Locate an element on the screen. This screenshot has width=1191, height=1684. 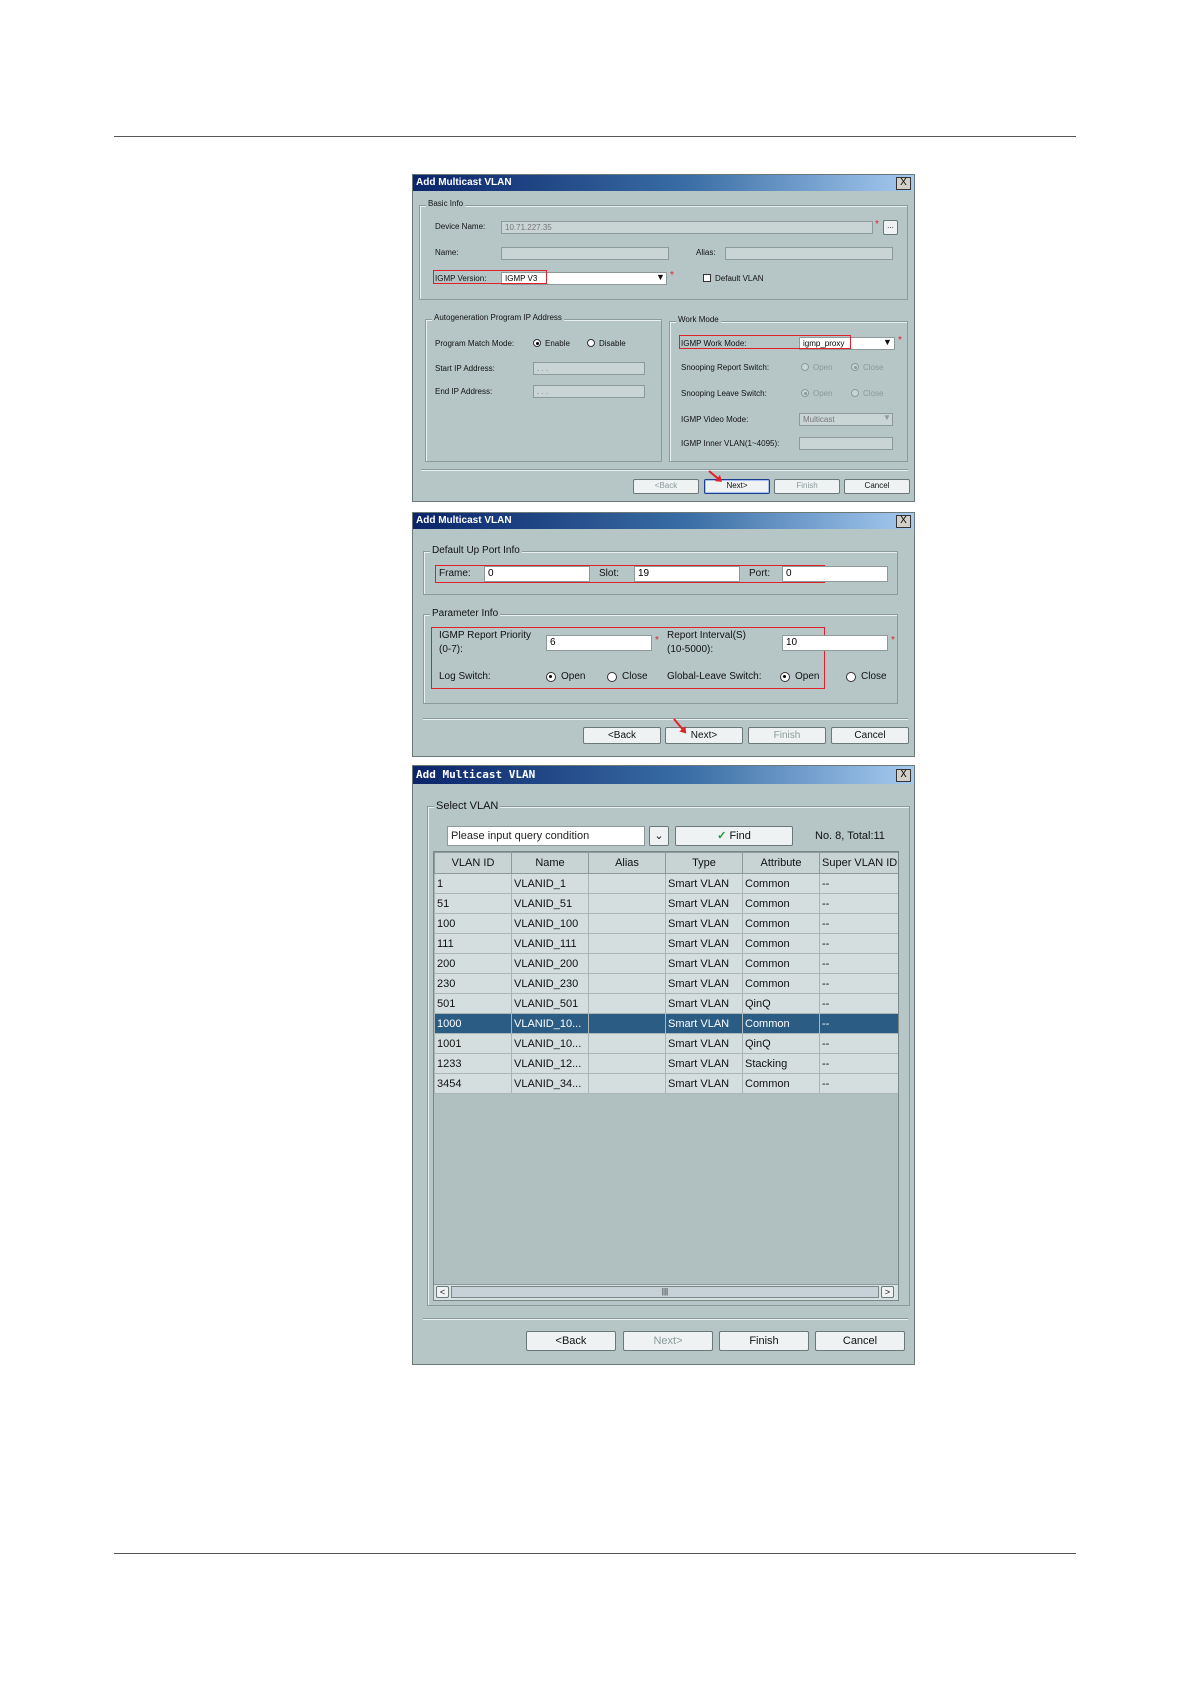
table-row: 501 VLANID_501 Smart VLAN QinQ -- is located at coordinates (666, 1003).